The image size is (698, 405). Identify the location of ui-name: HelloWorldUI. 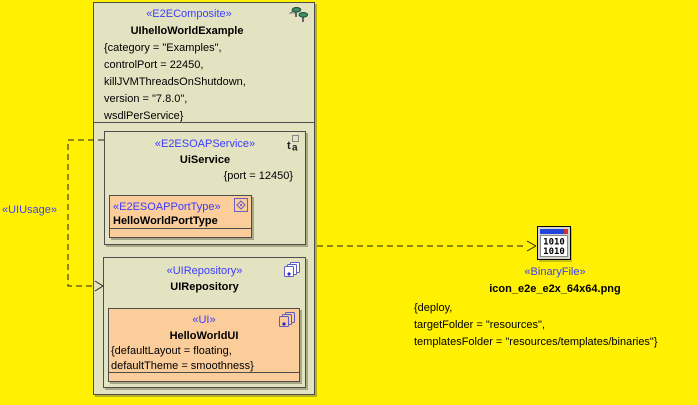
(204, 336).